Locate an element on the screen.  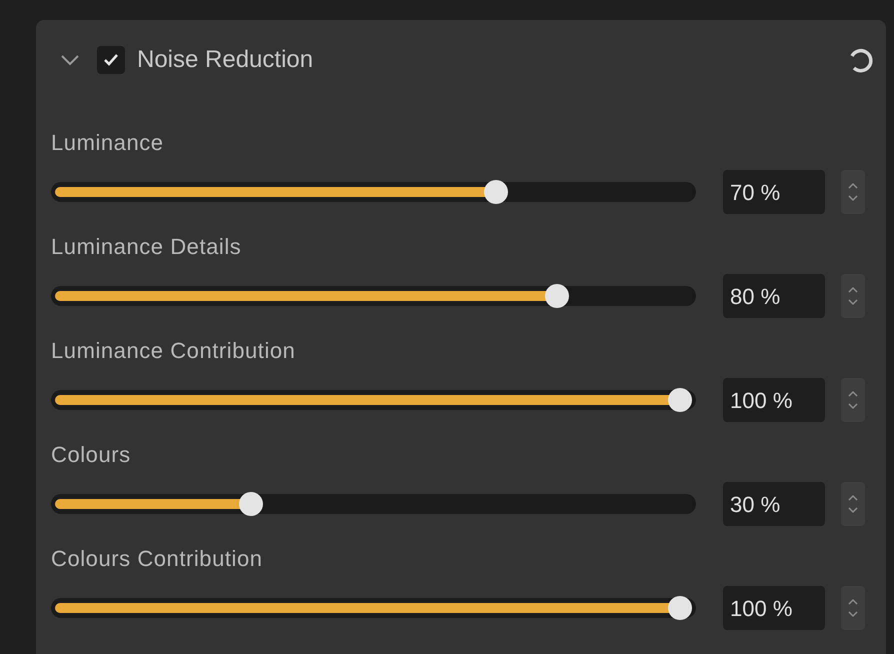
slider-label: Colours is located at coordinates (91, 455).